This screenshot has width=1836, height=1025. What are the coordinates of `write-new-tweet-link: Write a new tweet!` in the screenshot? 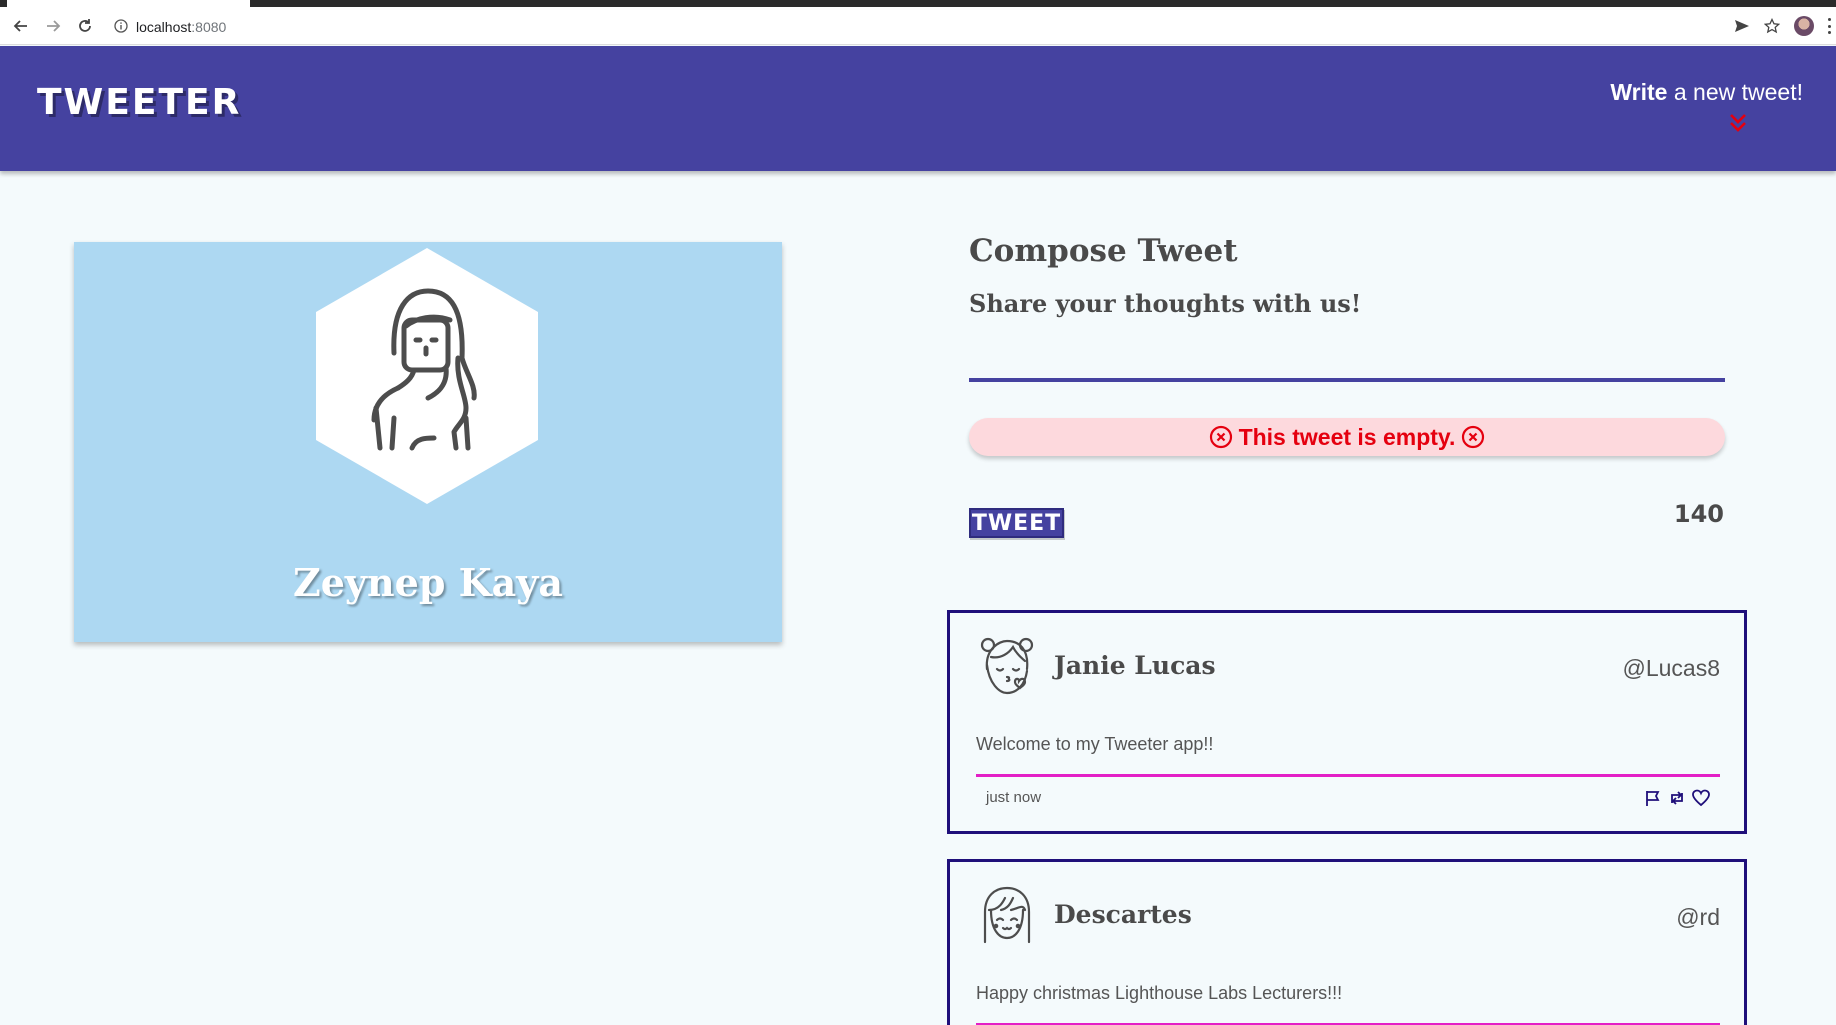 It's located at (1706, 92).